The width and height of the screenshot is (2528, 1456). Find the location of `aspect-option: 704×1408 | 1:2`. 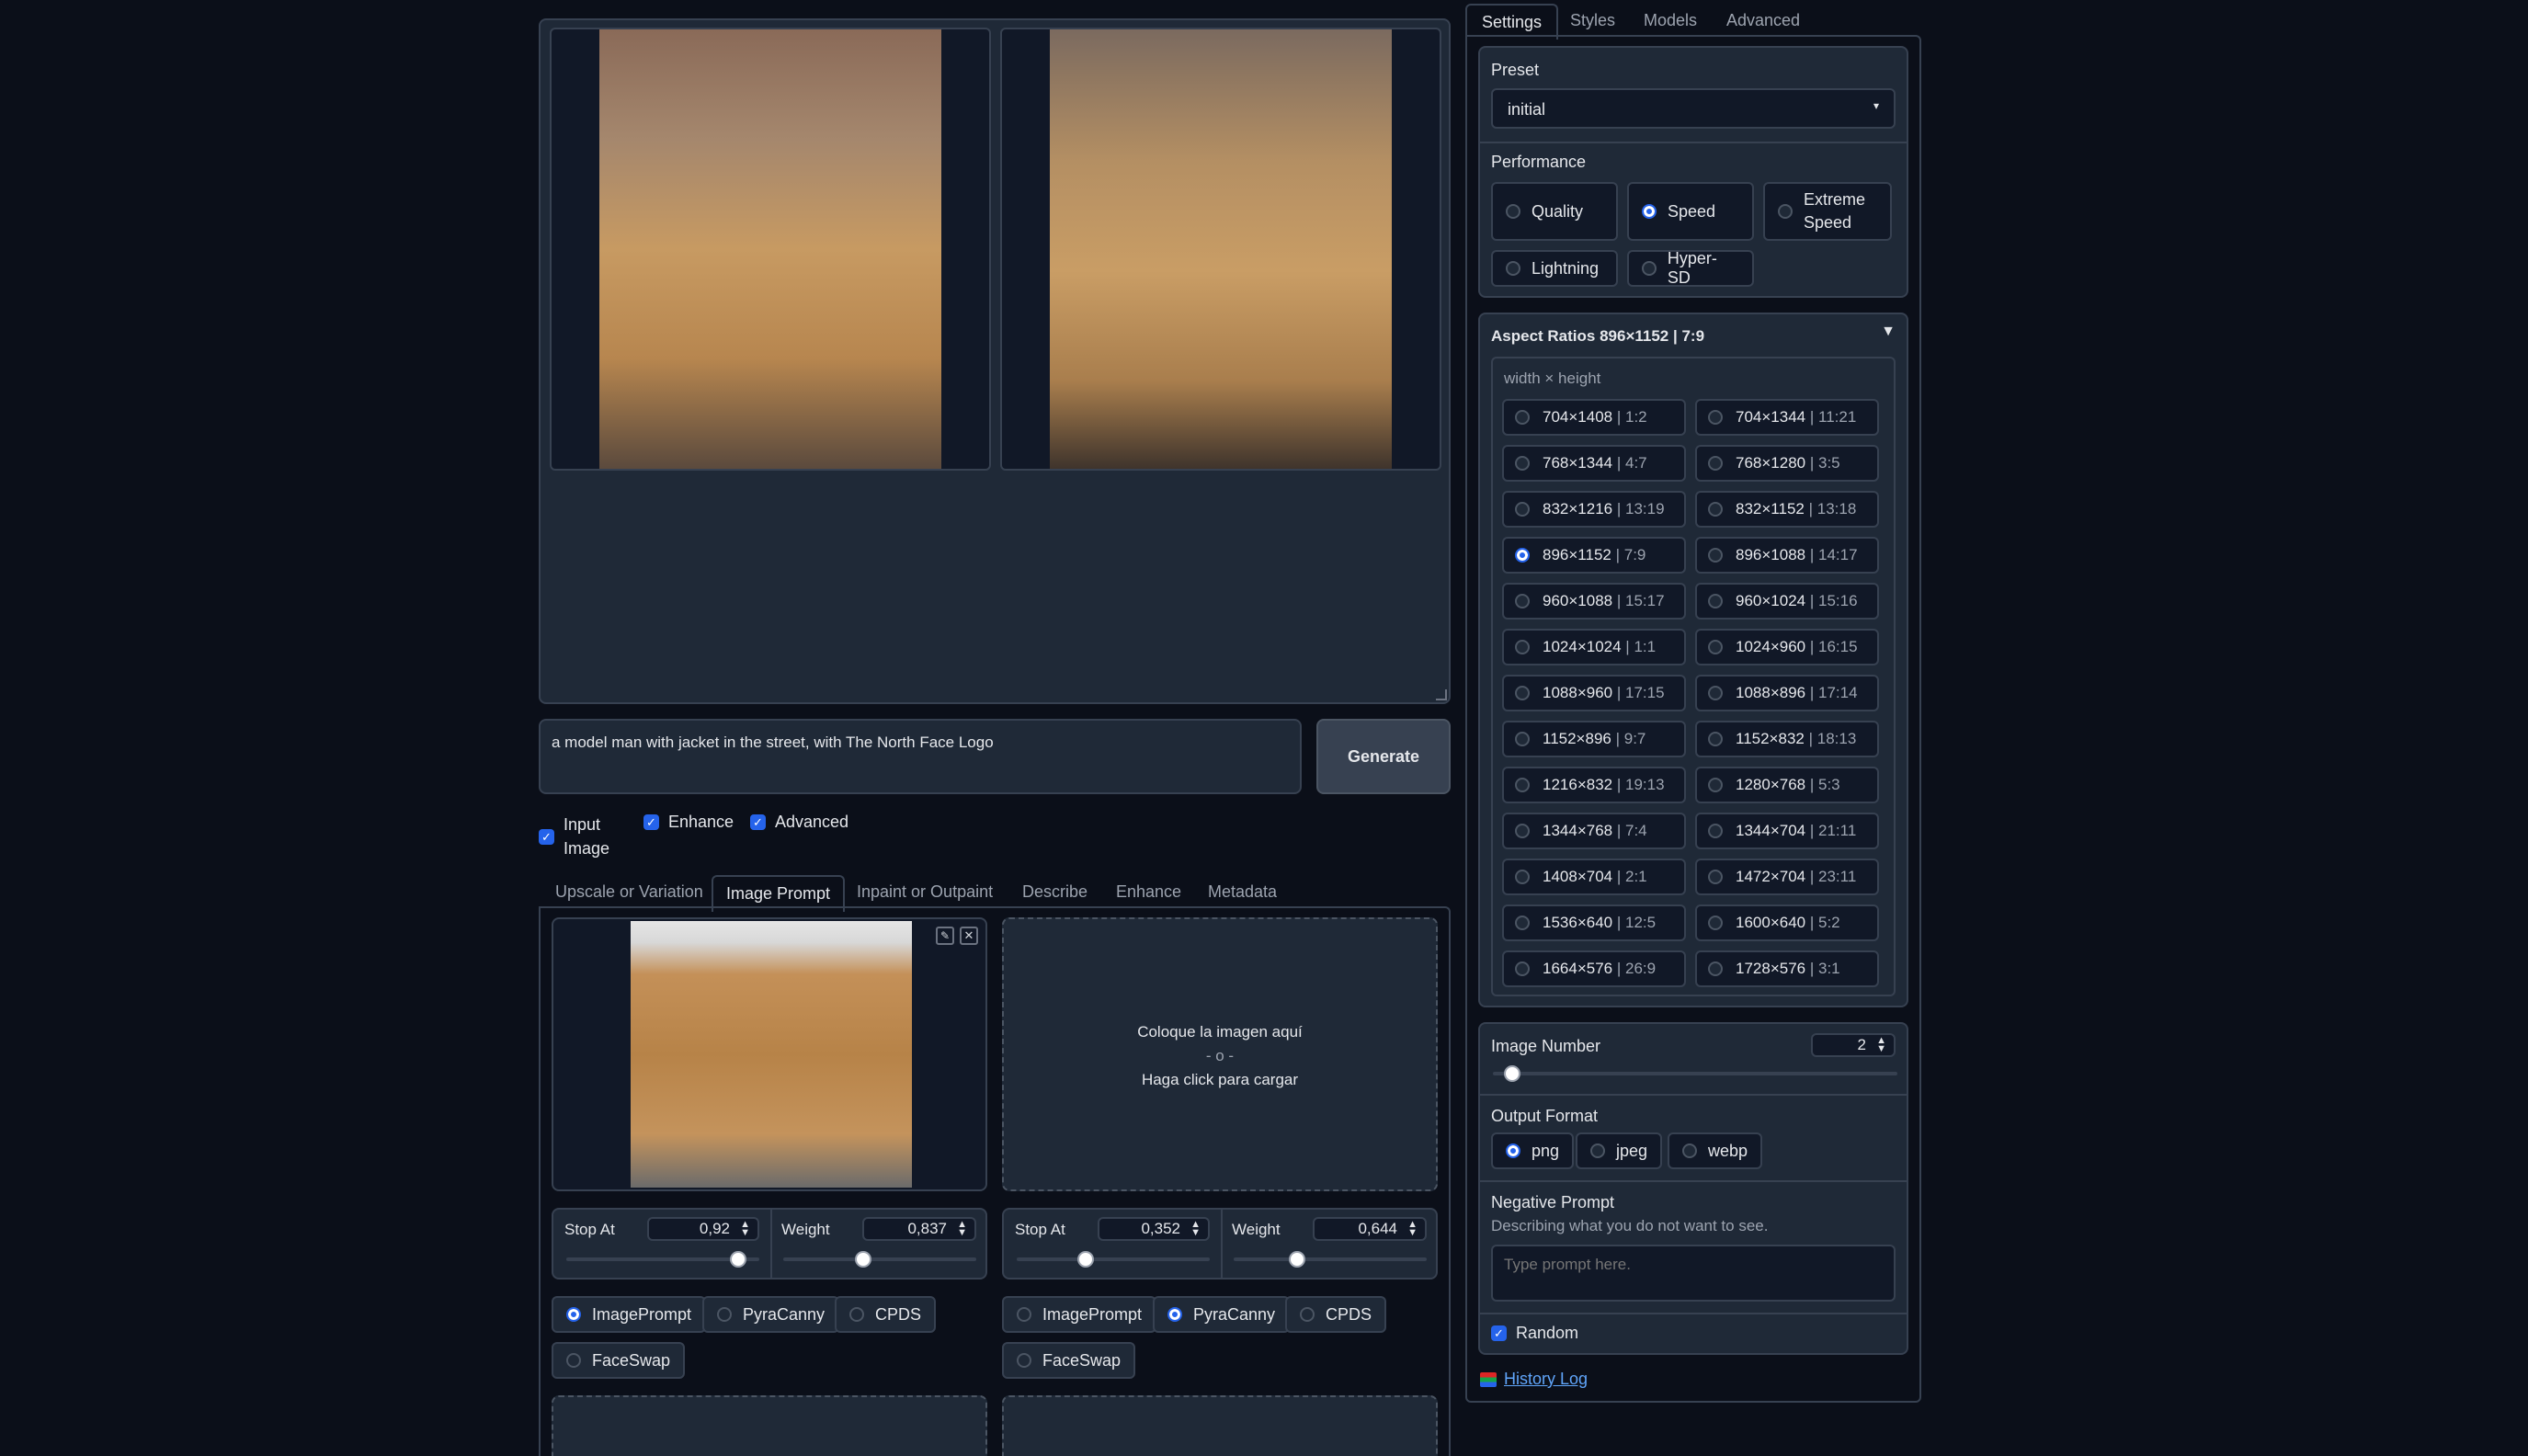

aspect-option: 704×1408 | 1:2 is located at coordinates (1594, 417).